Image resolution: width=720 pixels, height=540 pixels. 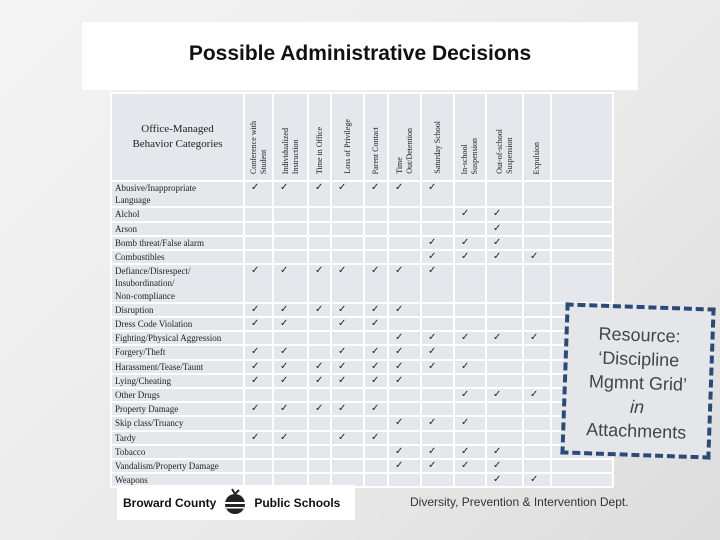 What do you see at coordinates (362, 214) in the screenshot?
I see `table-row: Alchol ✓ ✓` at bounding box center [362, 214].